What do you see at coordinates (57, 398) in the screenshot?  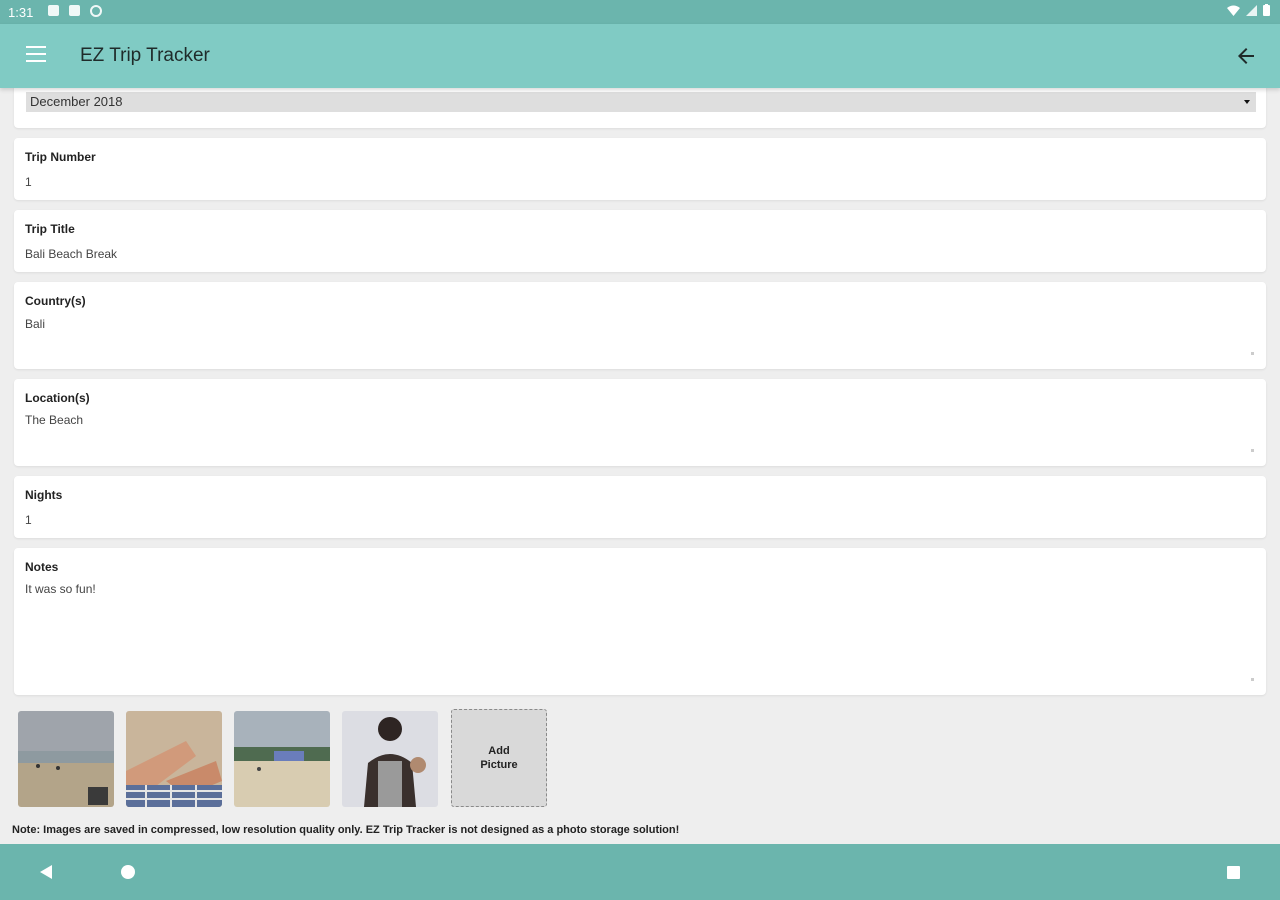 I see `locations-label: Location(s)` at bounding box center [57, 398].